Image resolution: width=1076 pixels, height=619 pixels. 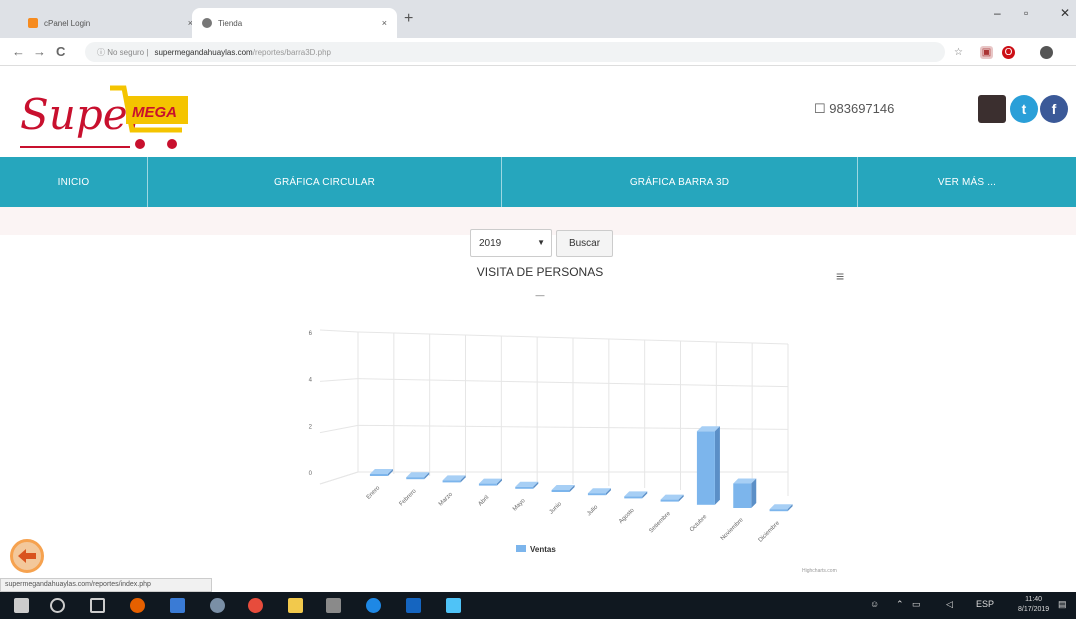 I want to click on edge-icon, so click(x=373, y=605).